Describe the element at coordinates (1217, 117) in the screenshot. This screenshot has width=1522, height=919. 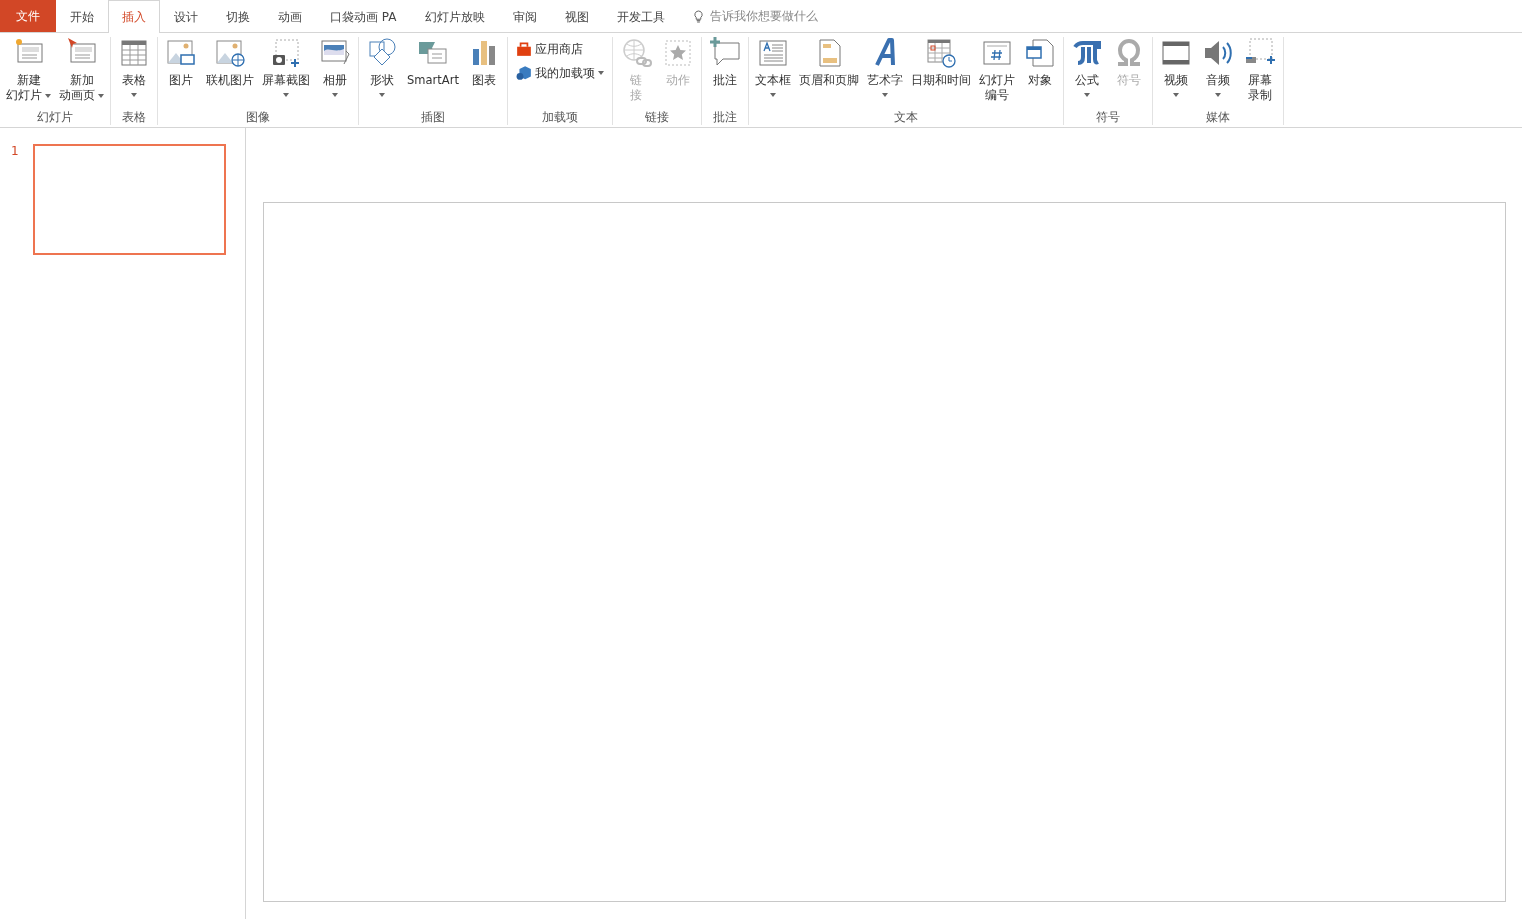
I see `group-label: 媒体` at that location.